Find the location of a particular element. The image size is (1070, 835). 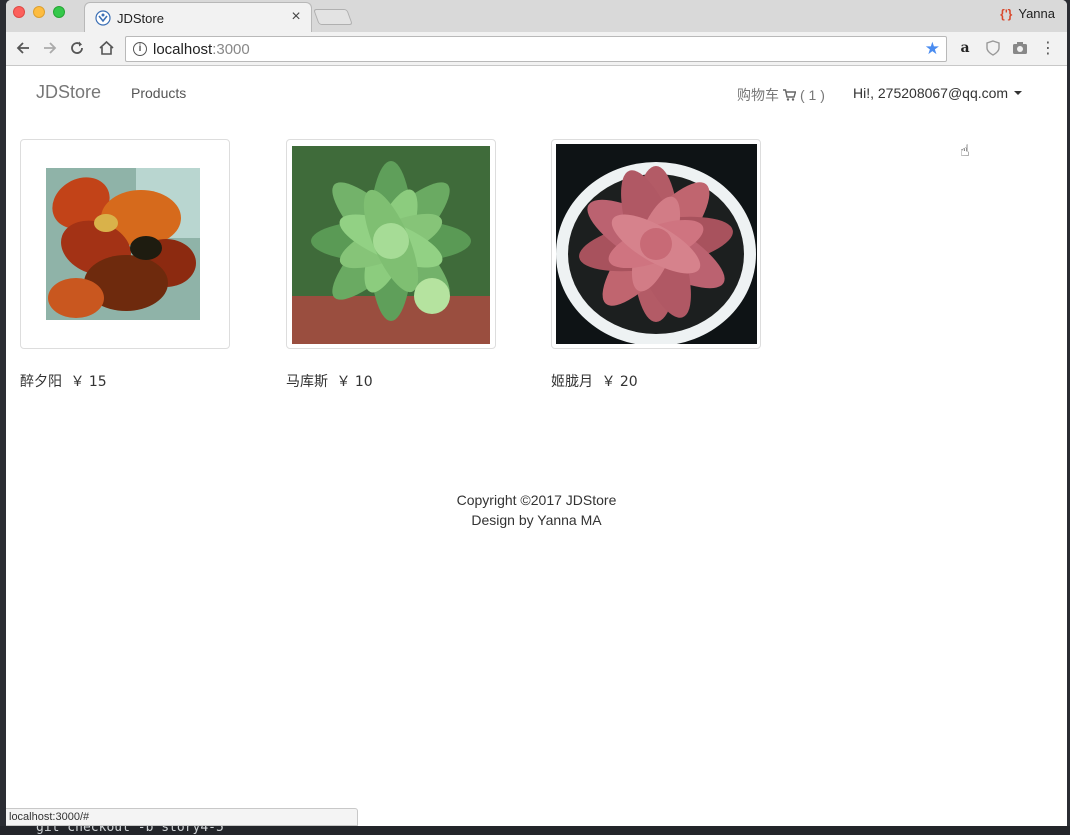

succulent-image-red is located at coordinates (123, 244).